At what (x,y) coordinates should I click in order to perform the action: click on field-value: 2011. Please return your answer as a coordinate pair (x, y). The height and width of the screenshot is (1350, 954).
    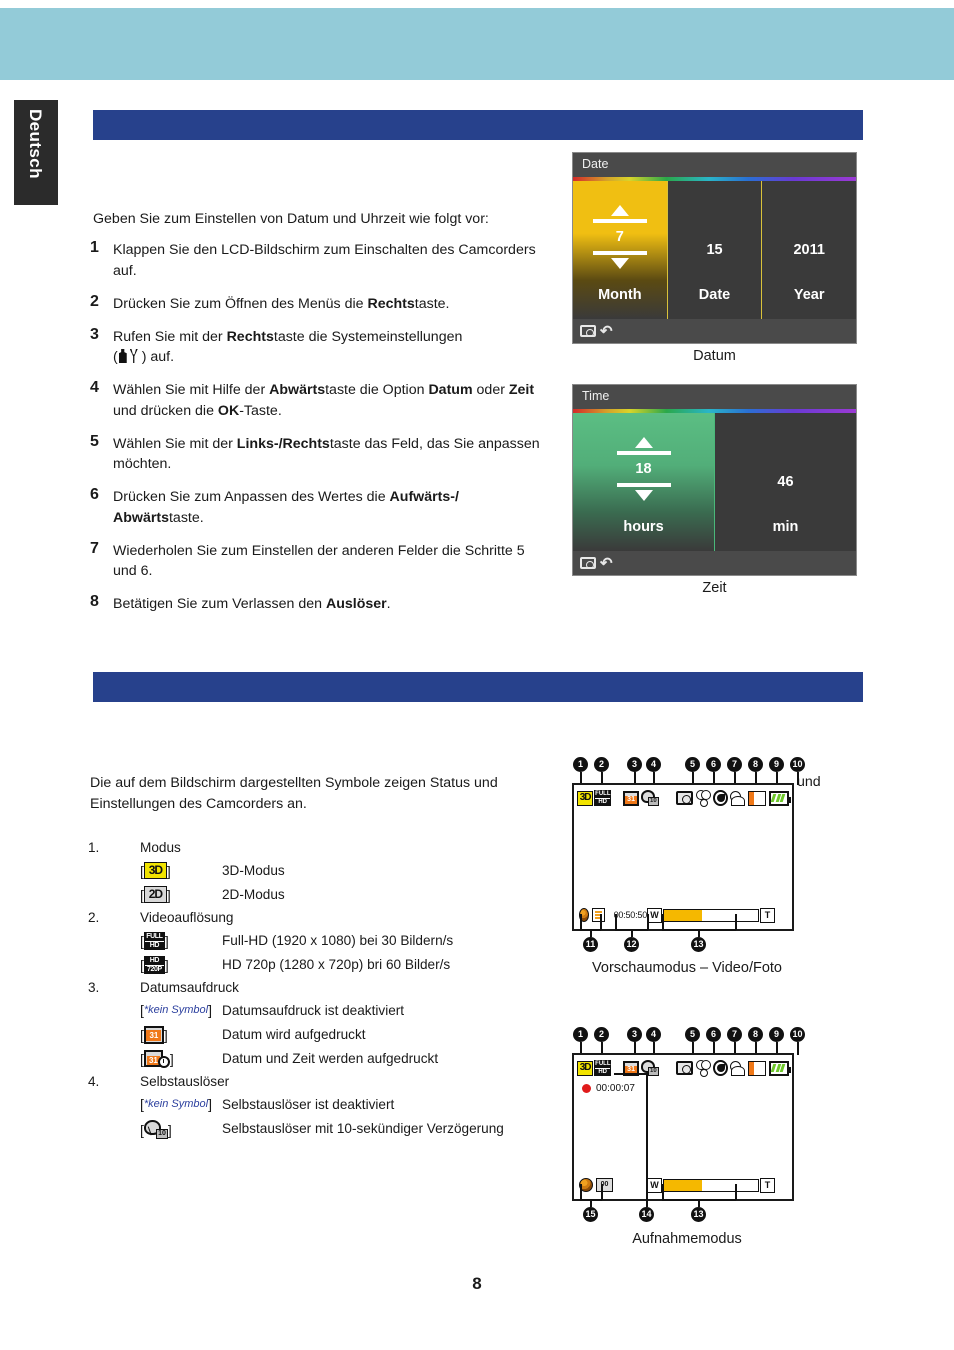
    Looking at the image, I should click on (809, 250).